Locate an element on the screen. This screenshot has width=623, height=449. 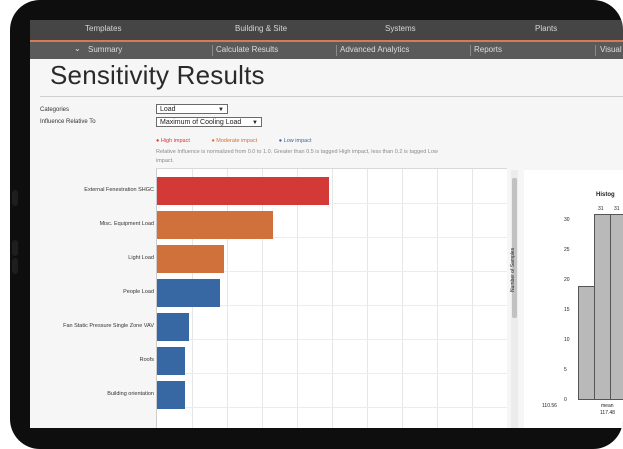
categories-select-value: Load is located at coordinates (168, 109).